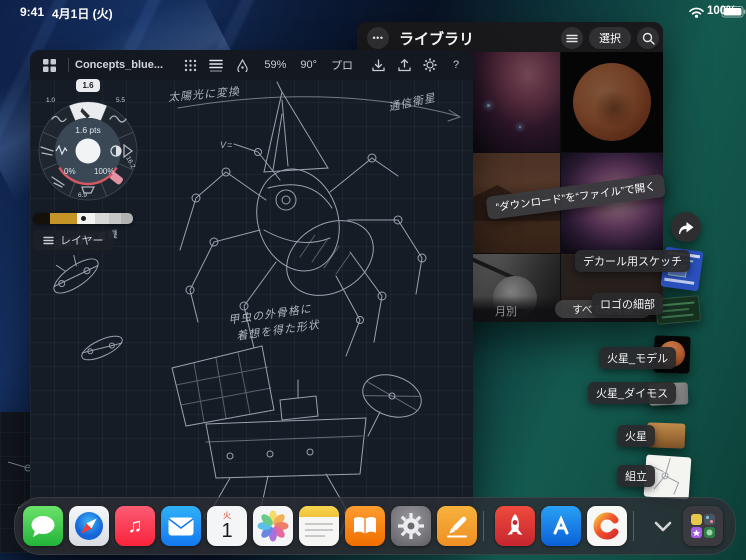 This screenshot has height=560, width=746. Describe the element at coordinates (308, 65) in the screenshot. I see `rotation-value: 90°` at that location.